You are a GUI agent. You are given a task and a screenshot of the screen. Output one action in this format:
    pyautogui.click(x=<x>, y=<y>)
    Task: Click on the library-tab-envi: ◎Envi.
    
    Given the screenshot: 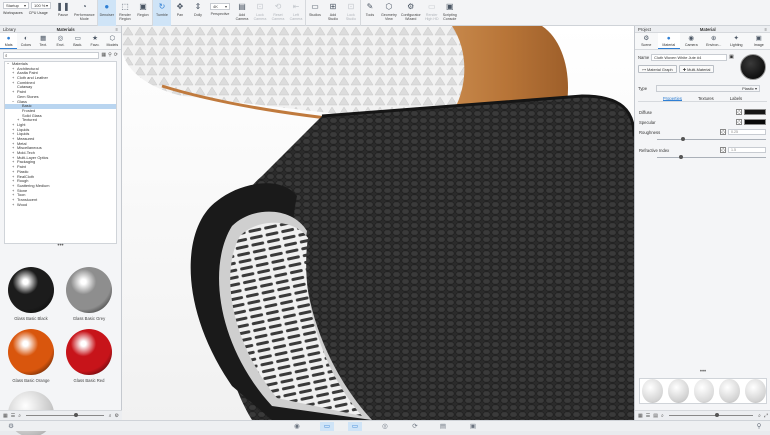 What is the action you would take?
    pyautogui.click(x=60, y=41)
    